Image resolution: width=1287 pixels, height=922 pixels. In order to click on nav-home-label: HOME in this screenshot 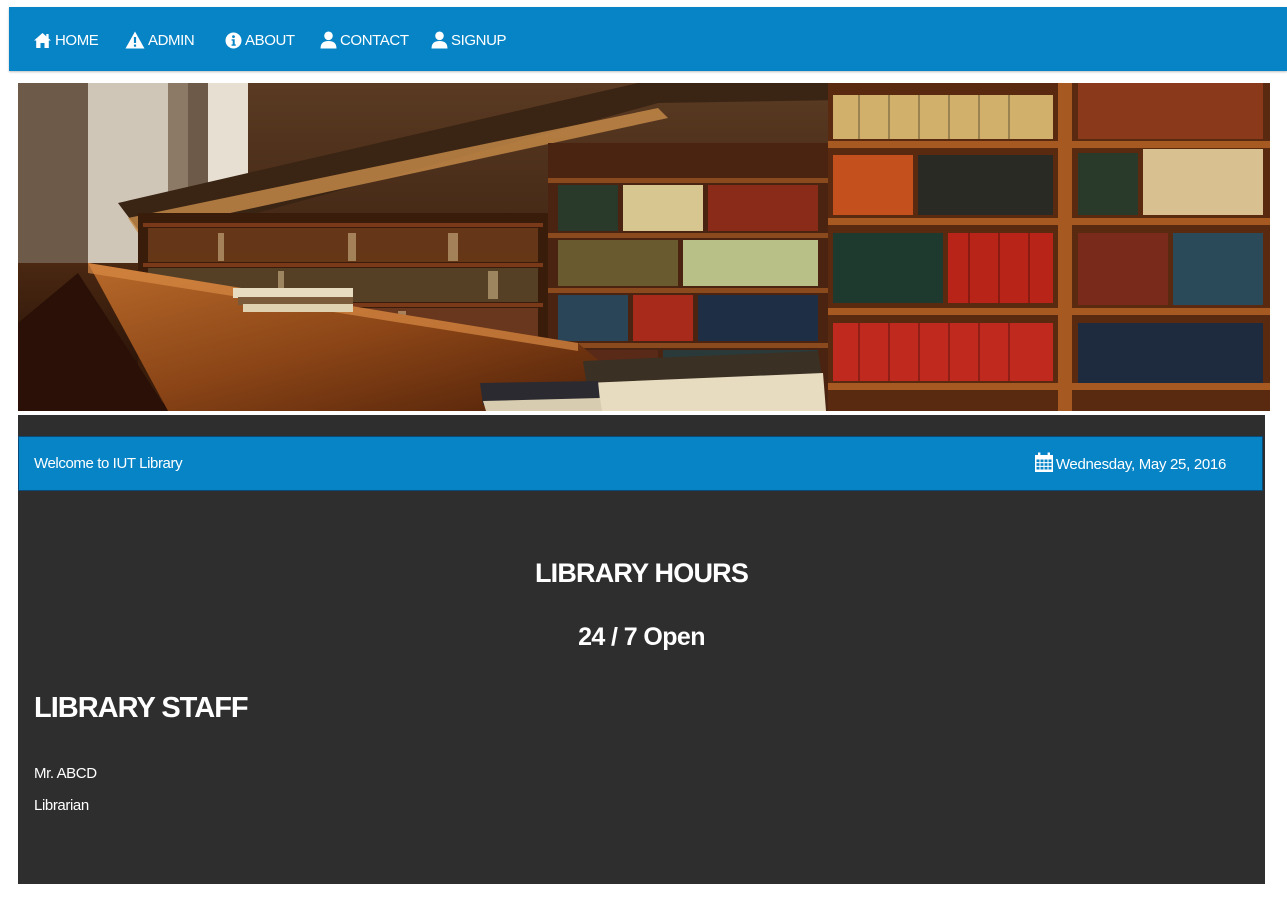, I will do `click(77, 40)`.